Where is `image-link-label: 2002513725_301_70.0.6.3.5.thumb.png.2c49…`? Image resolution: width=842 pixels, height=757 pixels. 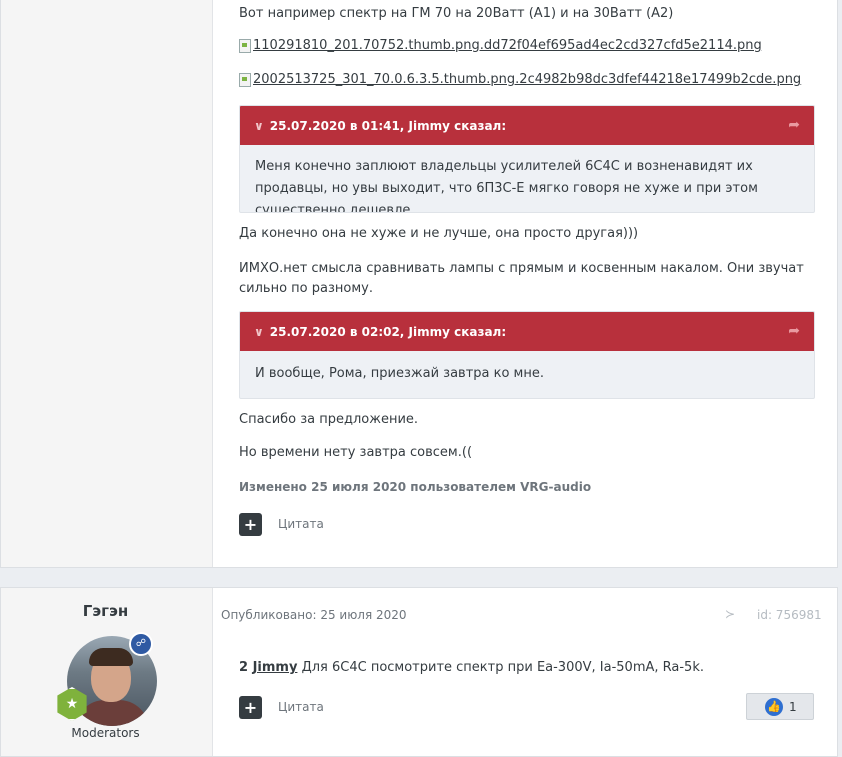 image-link-label: 2002513725_301_70.0.6.3.5.thumb.png.2c49… is located at coordinates (527, 79).